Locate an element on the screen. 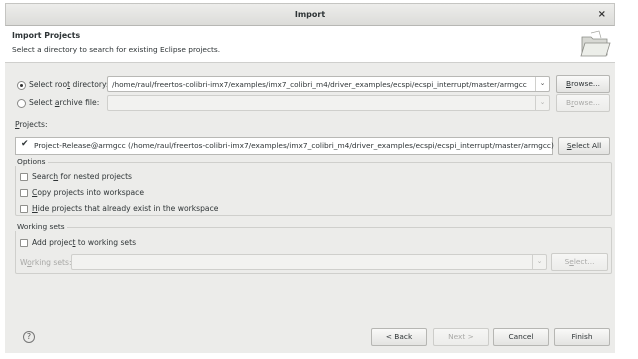 This screenshot has height=359, width=638. checkmark-icon: ✔ is located at coordinates (25, 144).